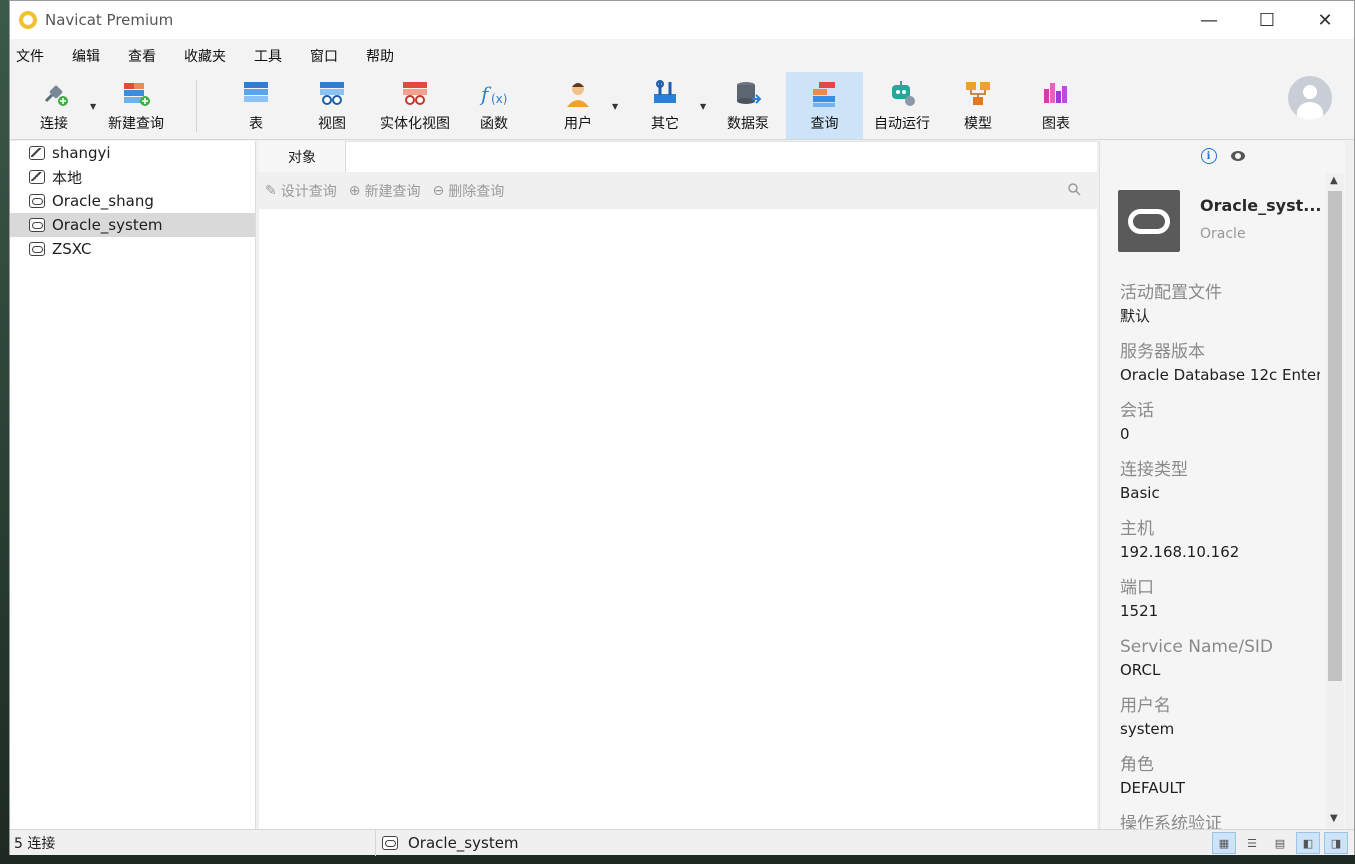 Image resolution: width=1355 pixels, height=864 pixels. I want to click on tab-bar: 对象, so click(678, 156).